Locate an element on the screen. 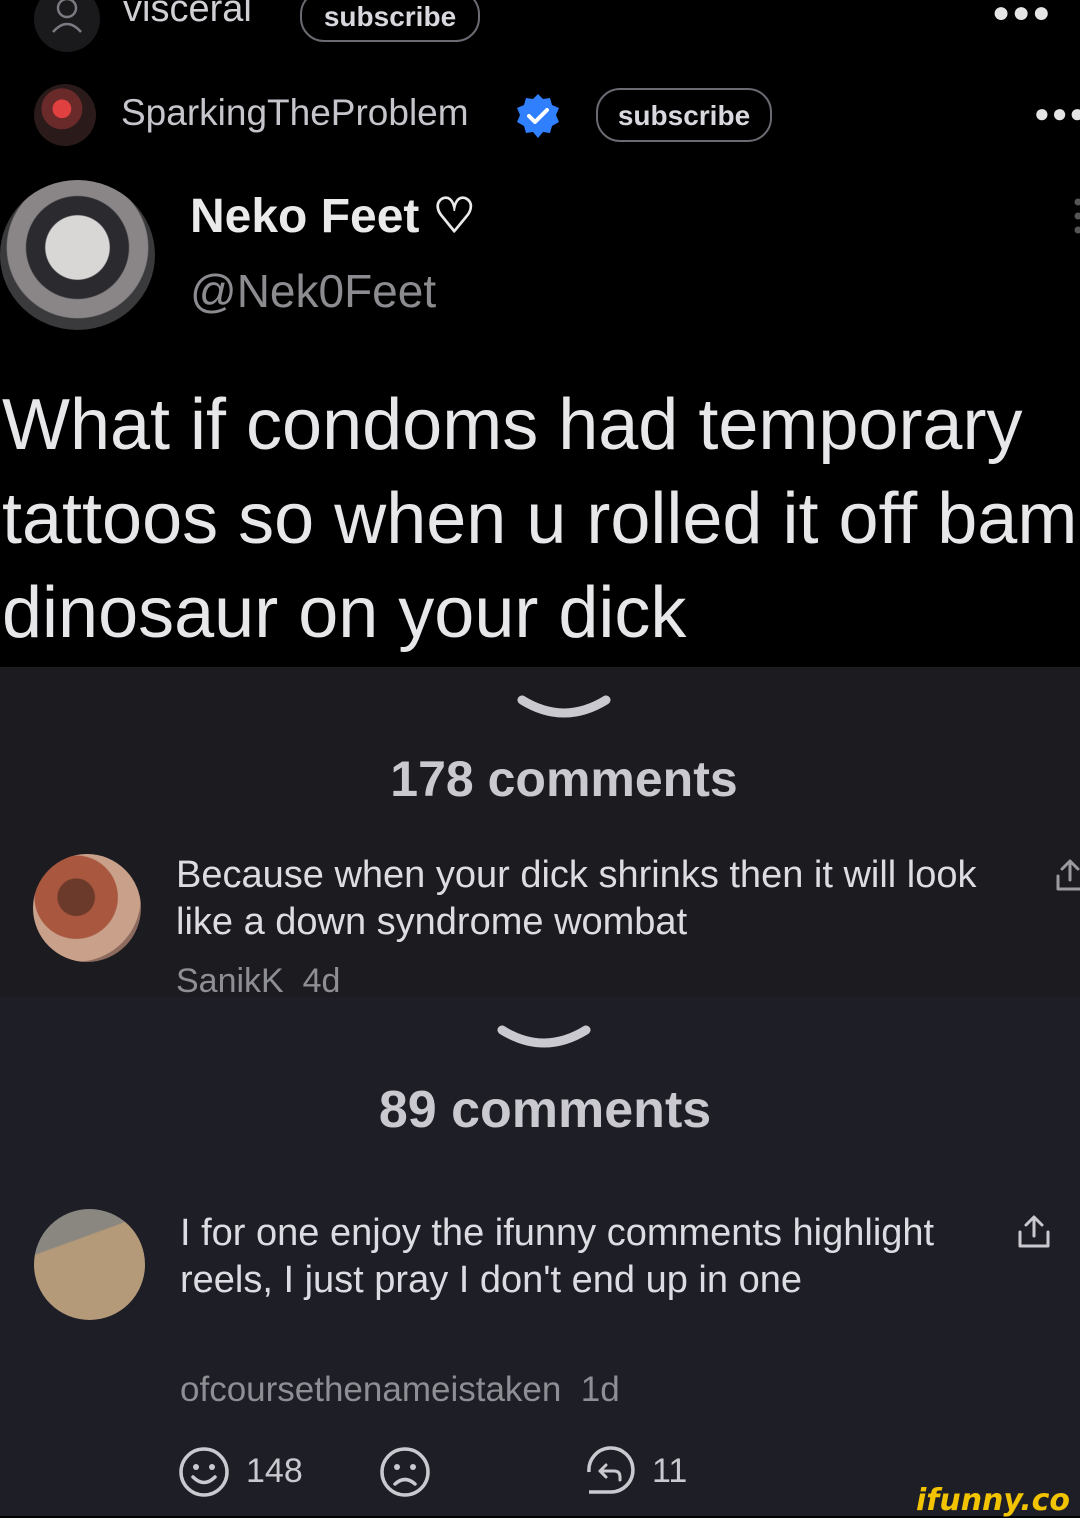  share-icon is located at coordinates (1068, 875).